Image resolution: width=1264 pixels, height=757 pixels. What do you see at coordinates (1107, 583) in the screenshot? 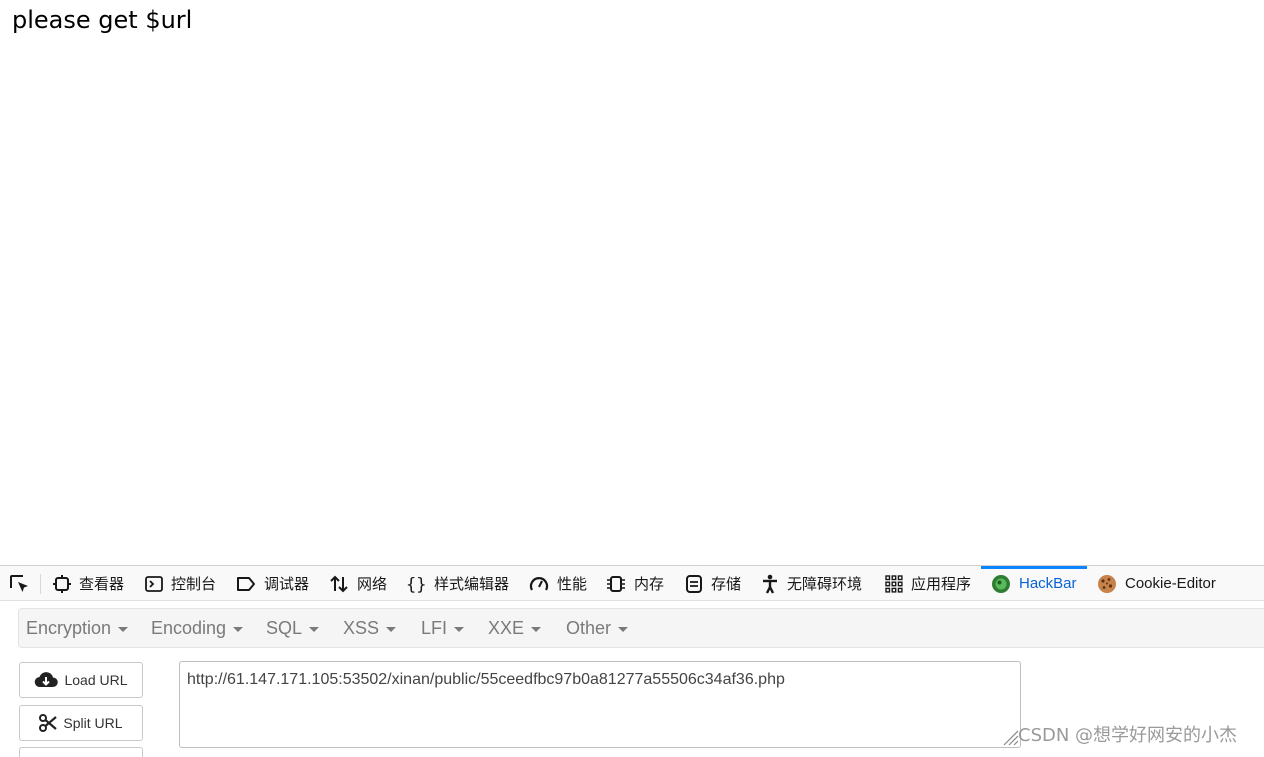
I see `cookie-icon` at bounding box center [1107, 583].